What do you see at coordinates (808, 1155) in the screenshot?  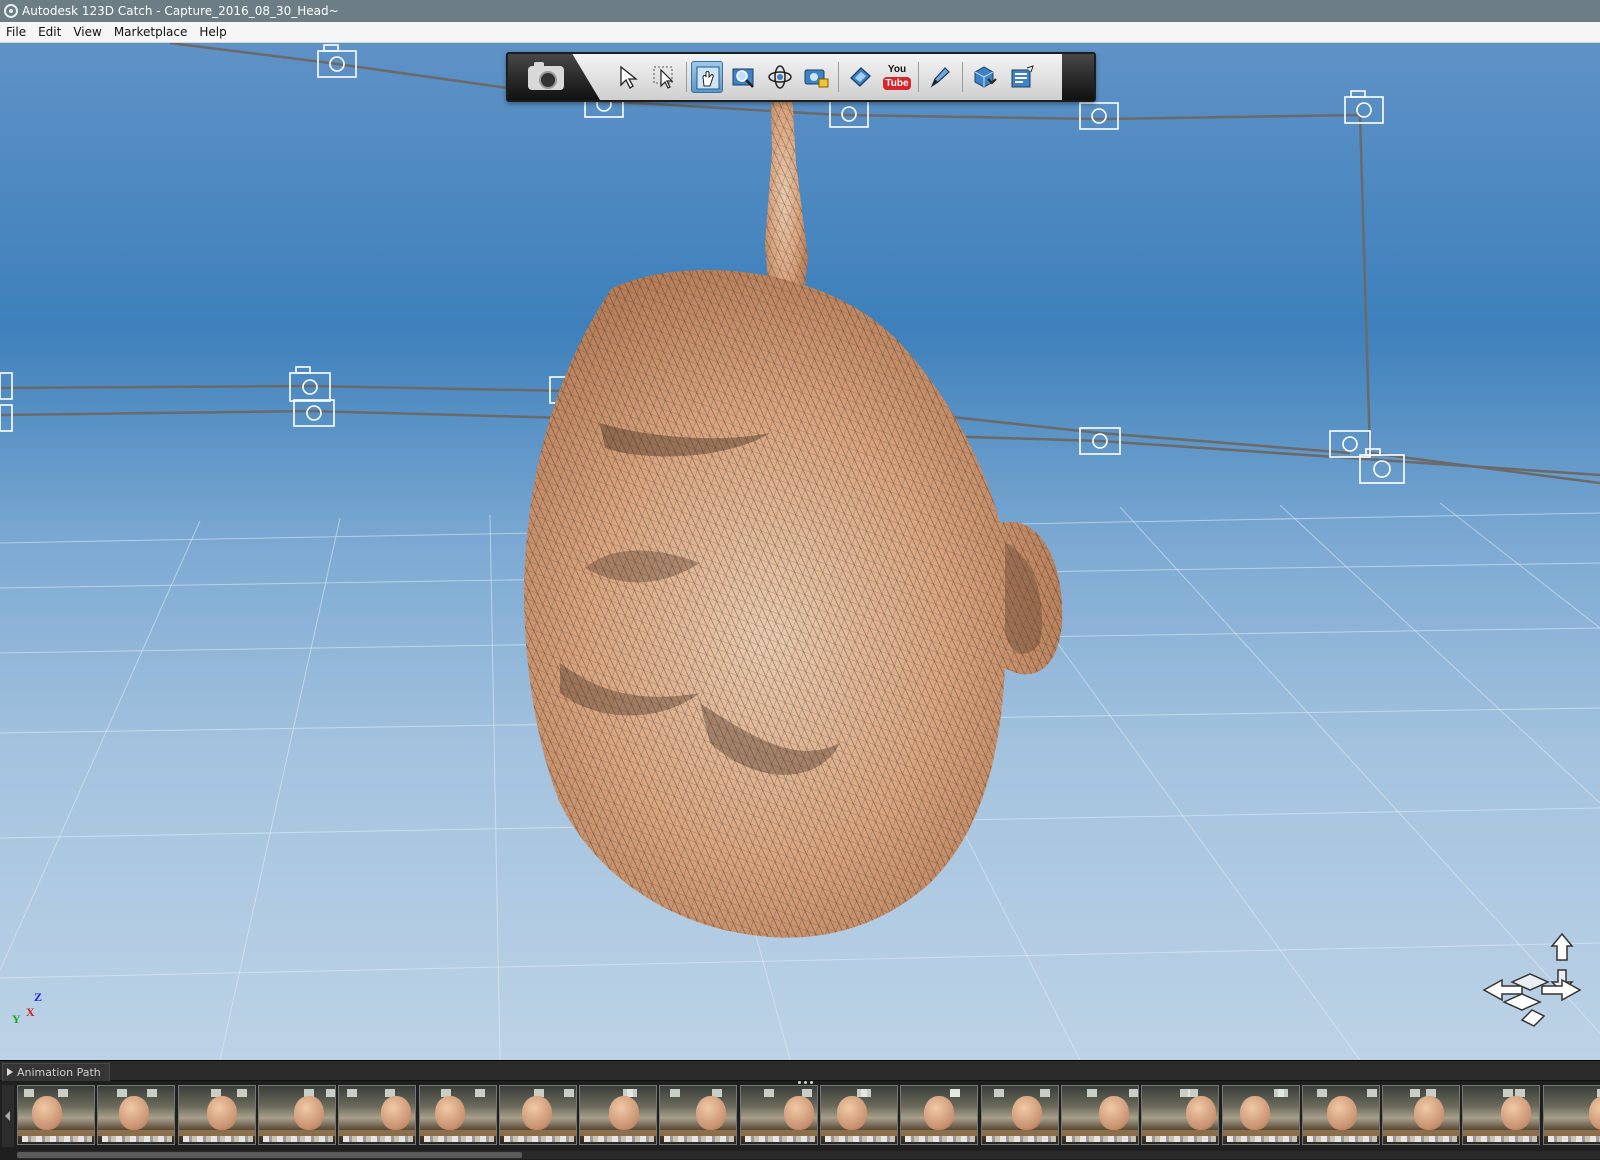 I see `filmstrip-scrollbar` at bounding box center [808, 1155].